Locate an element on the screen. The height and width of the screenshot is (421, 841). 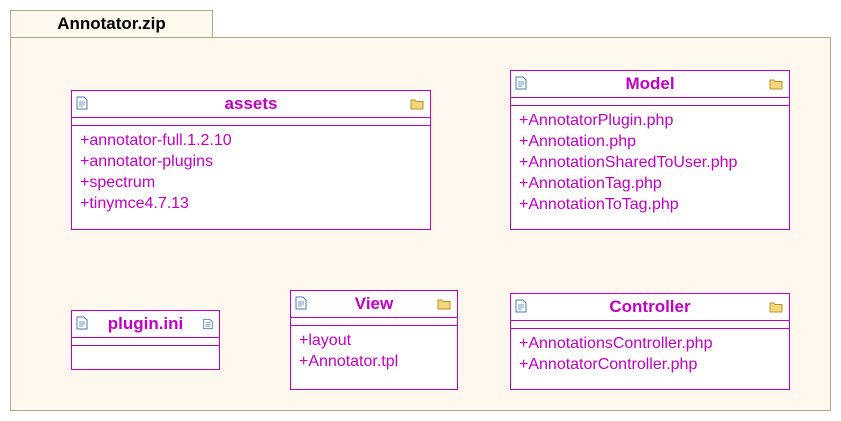
member-item: +Annotation.php is located at coordinates (577, 141).